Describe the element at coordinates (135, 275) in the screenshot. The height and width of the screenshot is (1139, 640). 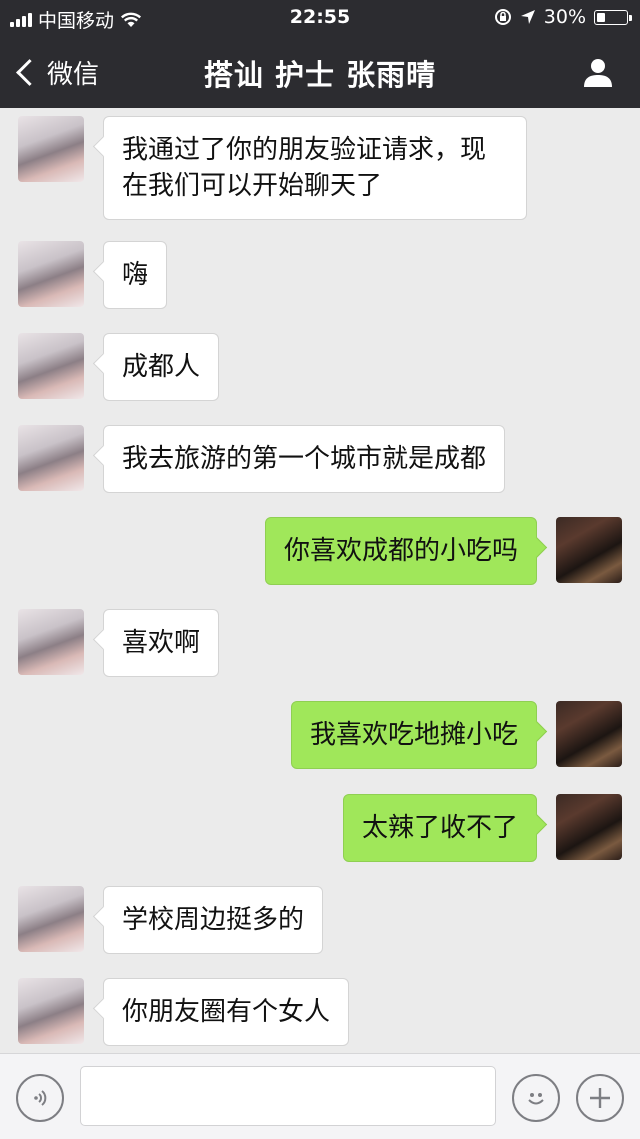
I see `message-bubble: 嗨` at that location.